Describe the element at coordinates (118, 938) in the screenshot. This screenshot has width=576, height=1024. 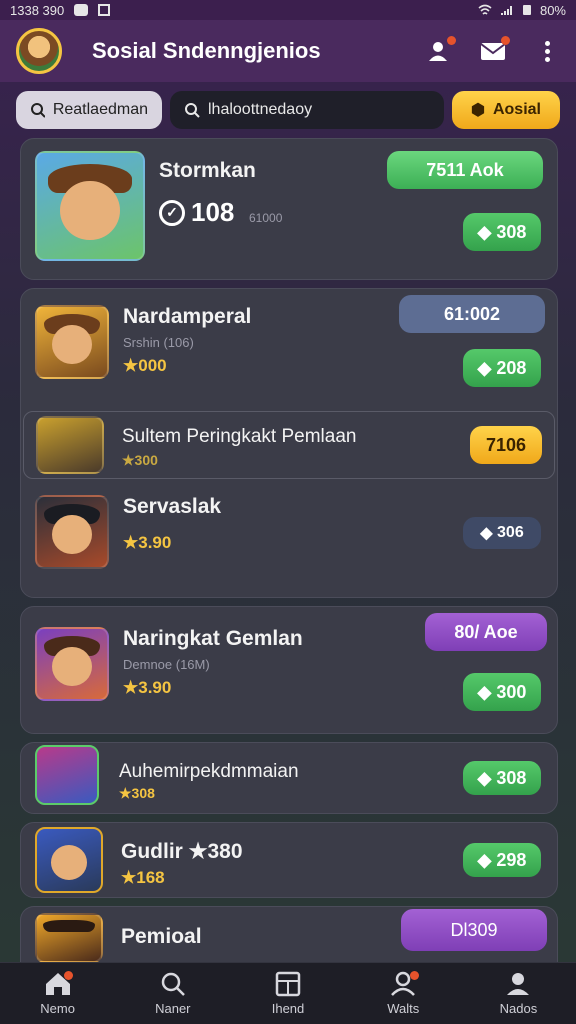
I see `list-item: Pemioal` at that location.